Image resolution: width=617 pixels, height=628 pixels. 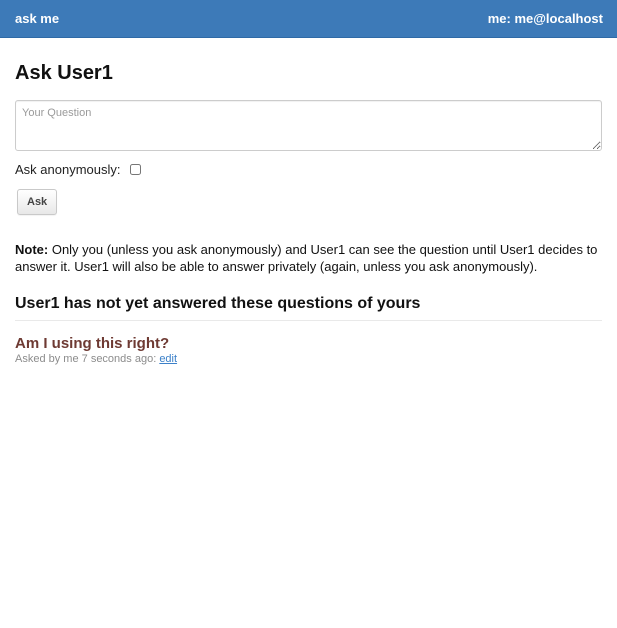 I want to click on anonymous-checkbox, so click(x=135, y=169).